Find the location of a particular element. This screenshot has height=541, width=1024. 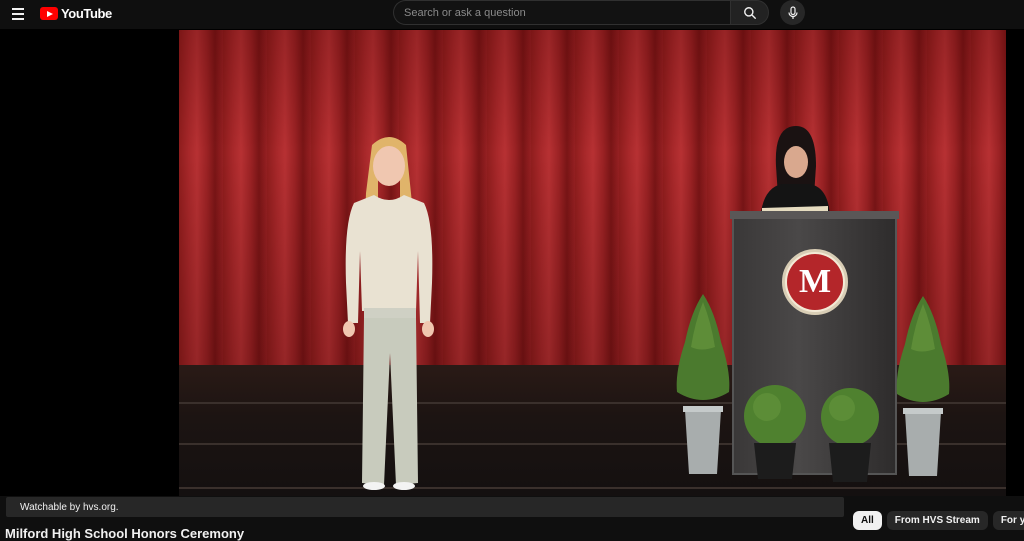

youtube-logo: YouTube is located at coordinates (76, 13).